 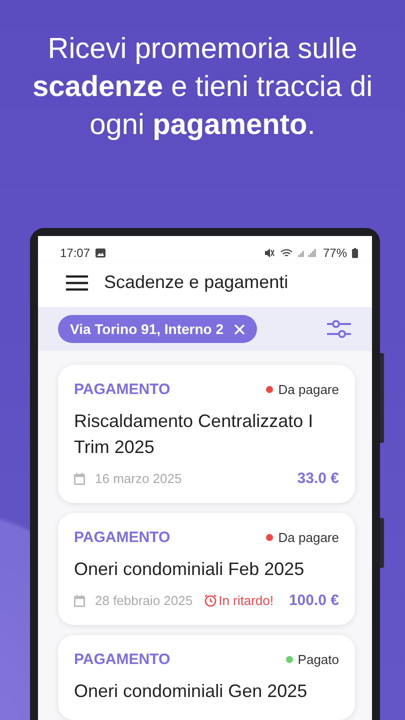 I want to click on amount: 100.0 €, so click(x=313, y=600).